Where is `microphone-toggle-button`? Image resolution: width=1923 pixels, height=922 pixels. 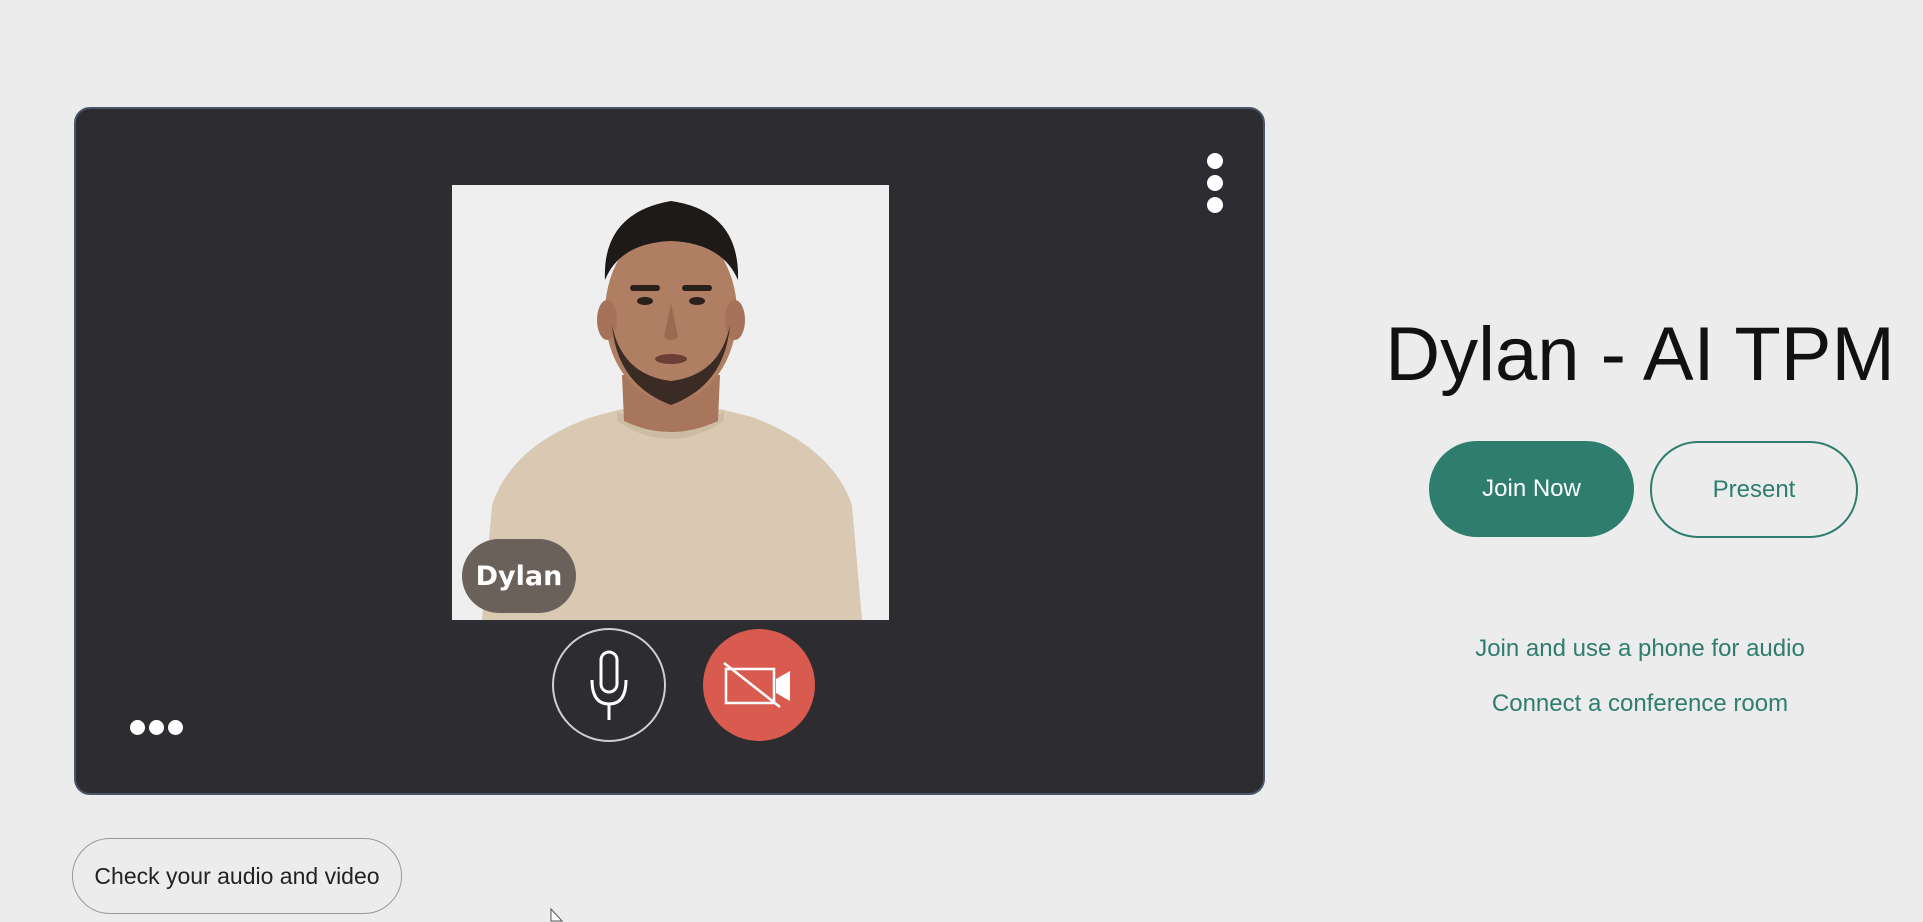 microphone-toggle-button is located at coordinates (609, 685).